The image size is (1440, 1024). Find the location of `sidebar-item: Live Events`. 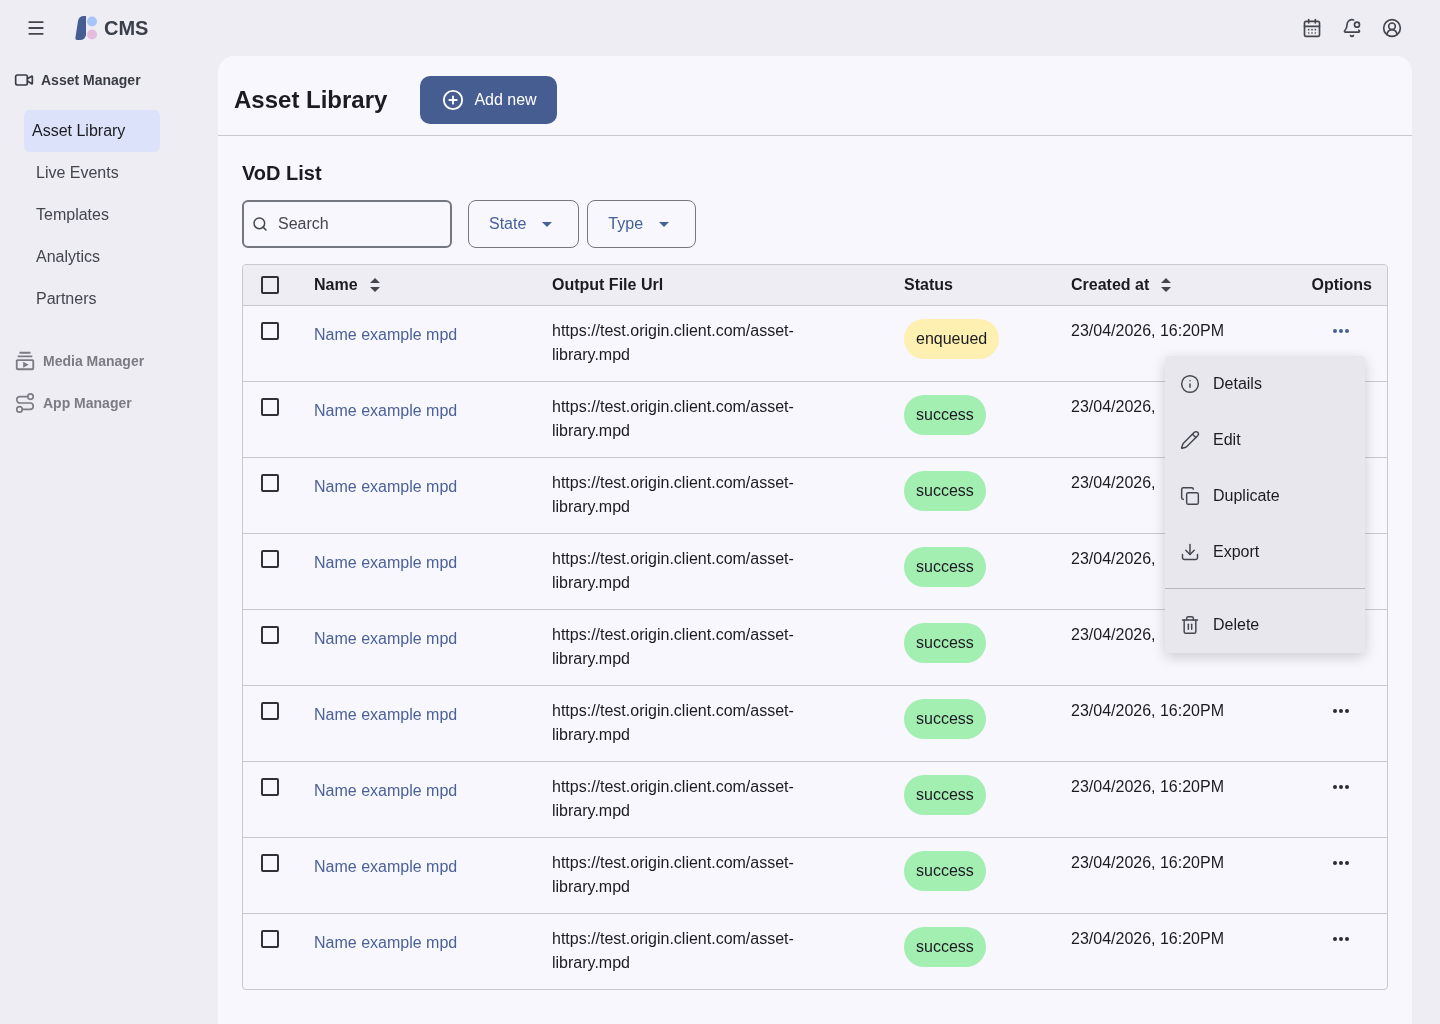

sidebar-item: Live Events is located at coordinates (92, 173).